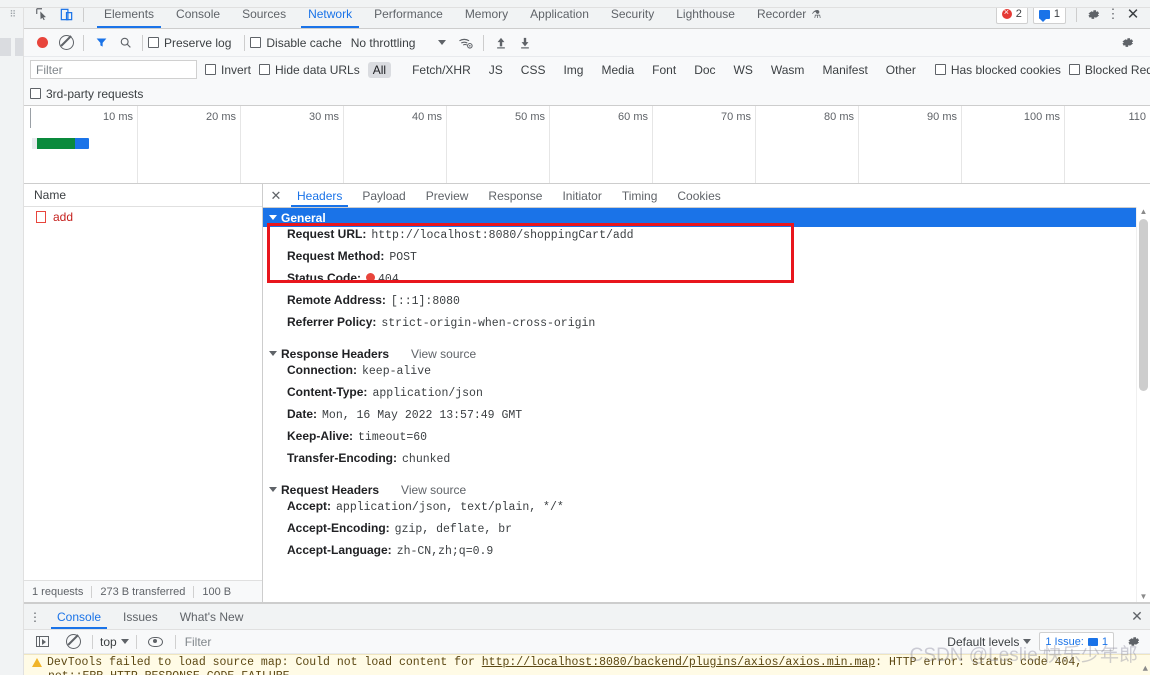 The image size is (1150, 675). What do you see at coordinates (706, 353) in the screenshot?
I see `section-response-headers-header: Response Headers View source` at bounding box center [706, 353].